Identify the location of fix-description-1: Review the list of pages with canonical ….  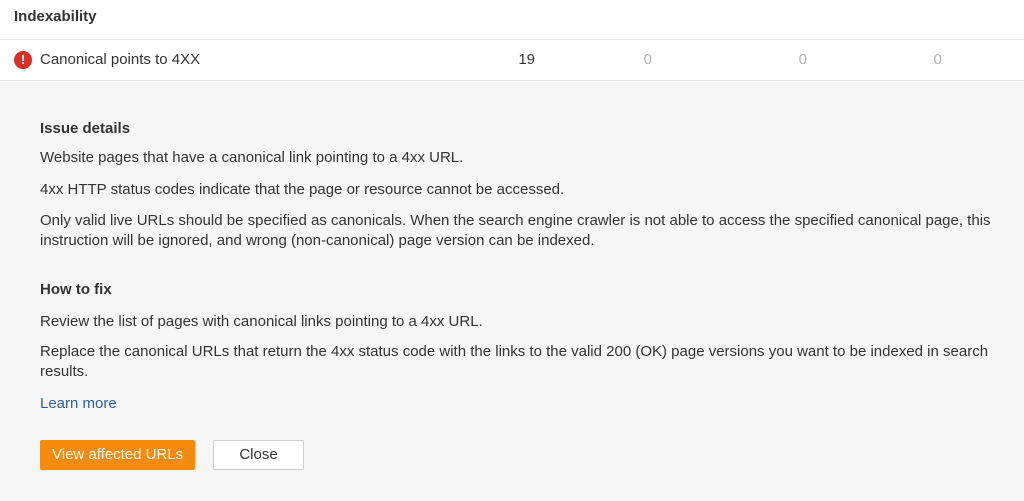
(261, 321).